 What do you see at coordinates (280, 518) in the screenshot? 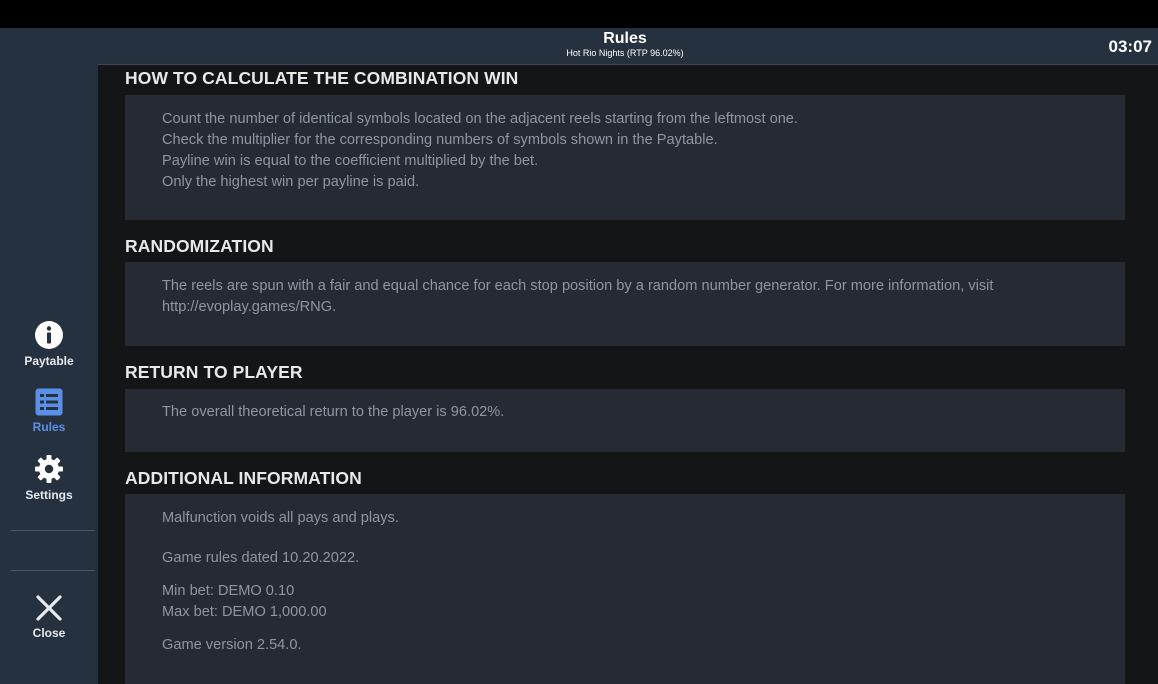
I see `malfunction-text: Malfunction voids all pays and plays.` at bounding box center [280, 518].